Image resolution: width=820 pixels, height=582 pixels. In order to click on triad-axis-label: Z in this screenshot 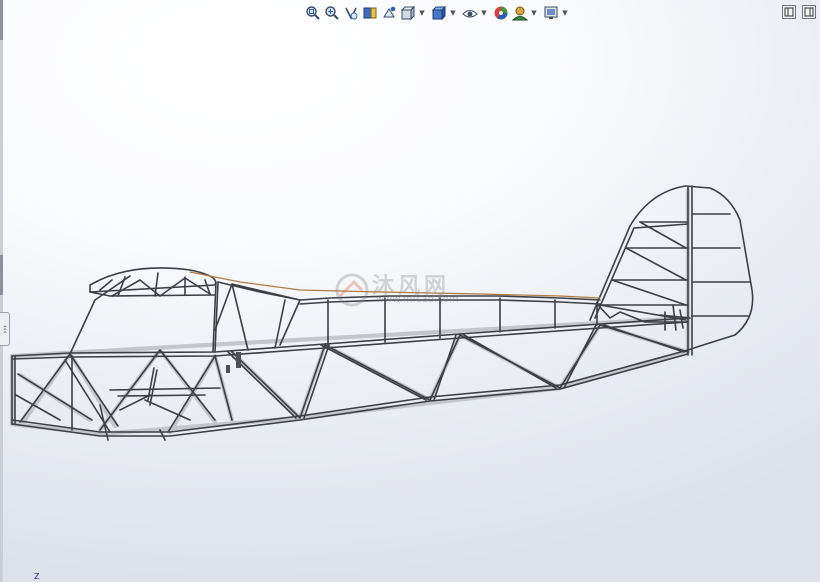, I will do `click(37, 576)`.